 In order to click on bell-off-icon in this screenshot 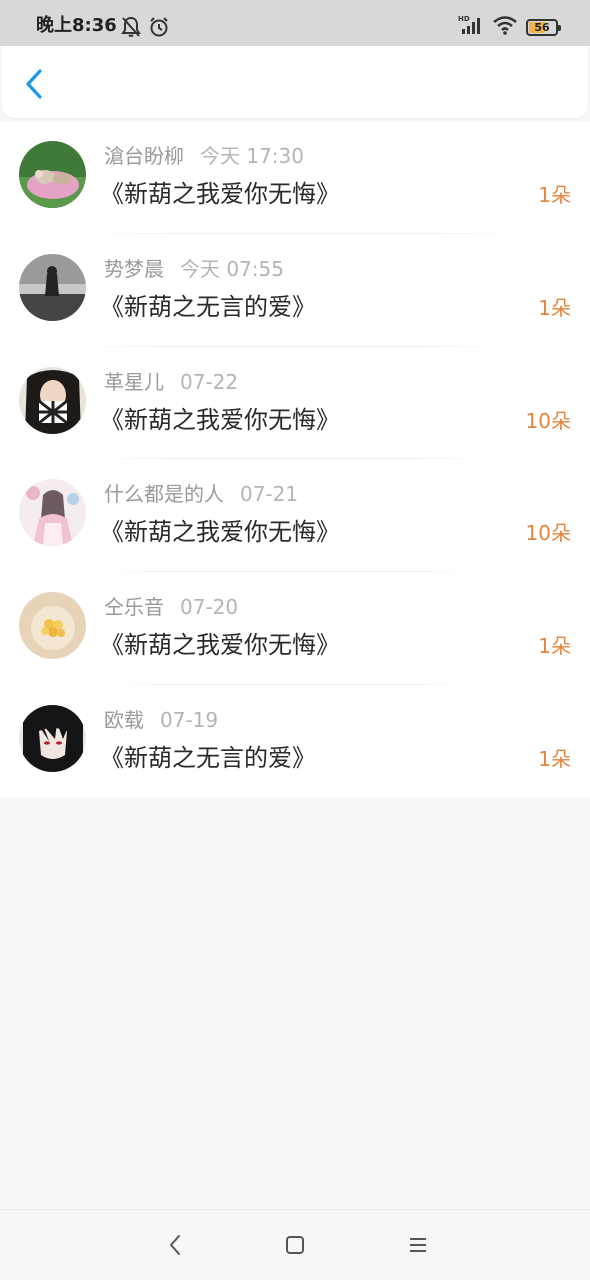, I will do `click(131, 27)`.